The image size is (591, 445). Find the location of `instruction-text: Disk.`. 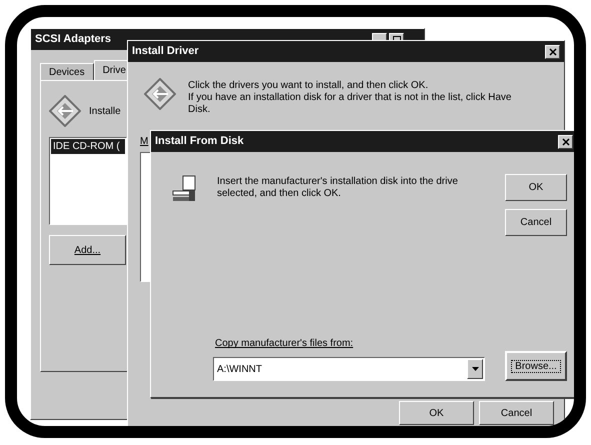

instruction-text: Disk. is located at coordinates (200, 110).